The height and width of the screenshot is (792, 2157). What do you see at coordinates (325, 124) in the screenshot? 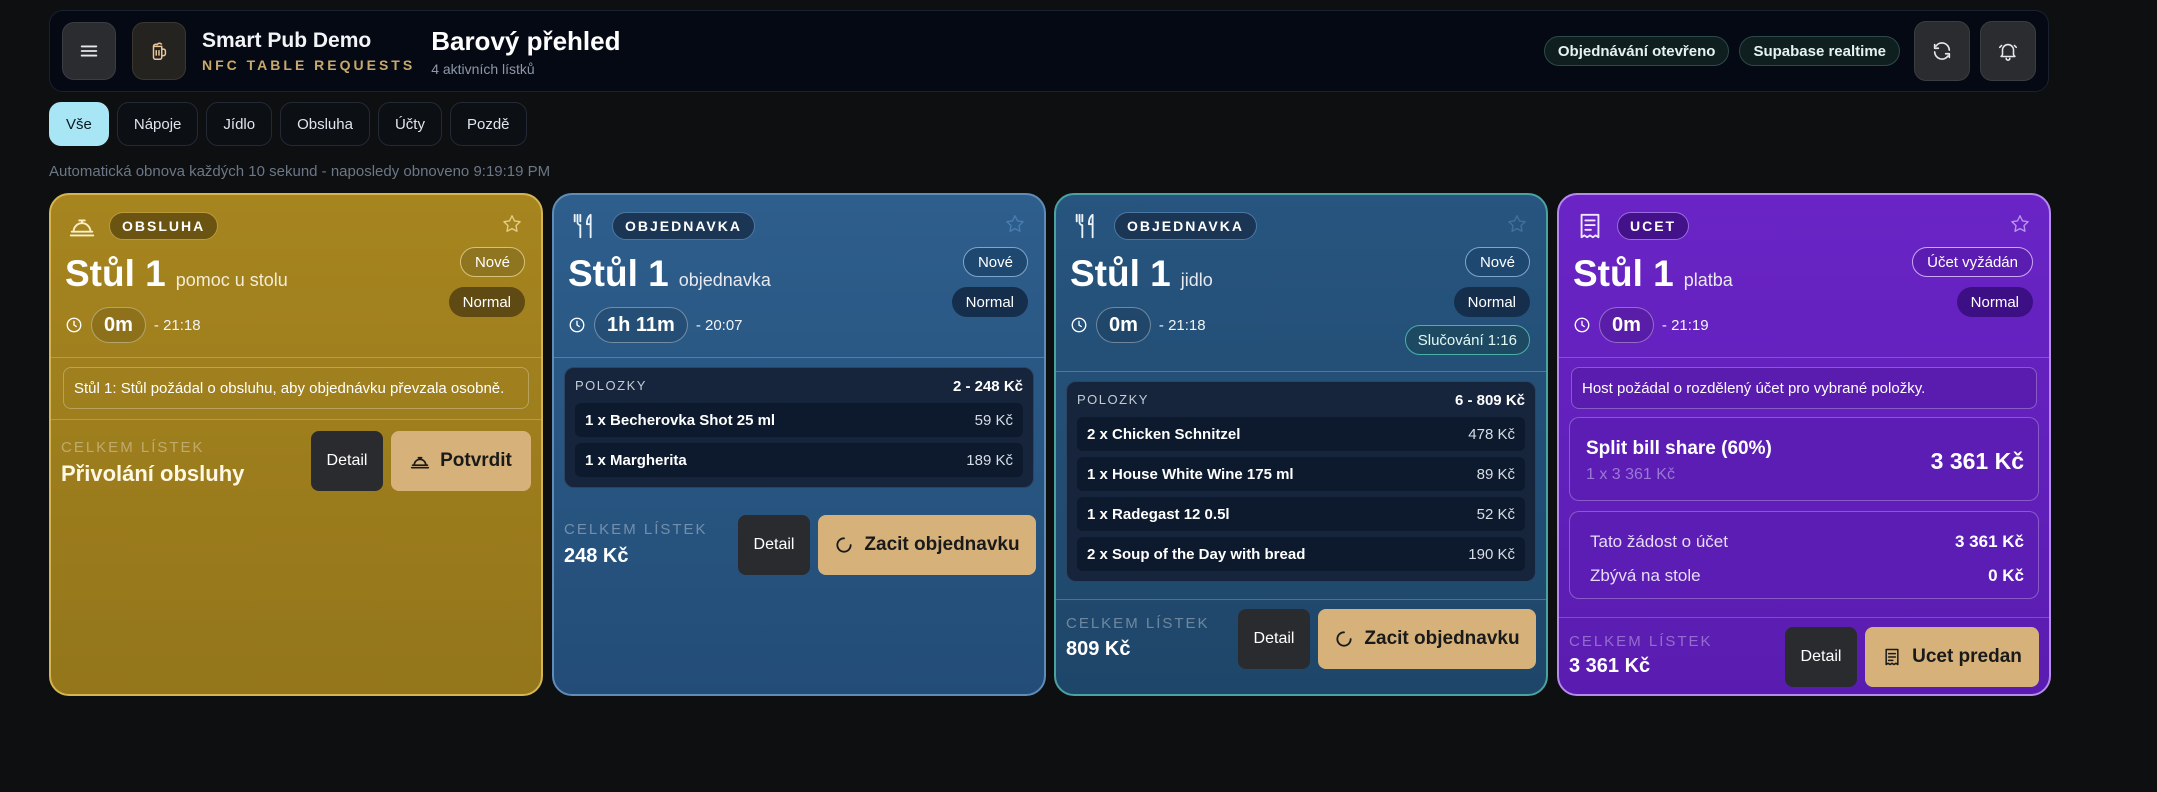
I see `filter-service: Obsluha` at bounding box center [325, 124].